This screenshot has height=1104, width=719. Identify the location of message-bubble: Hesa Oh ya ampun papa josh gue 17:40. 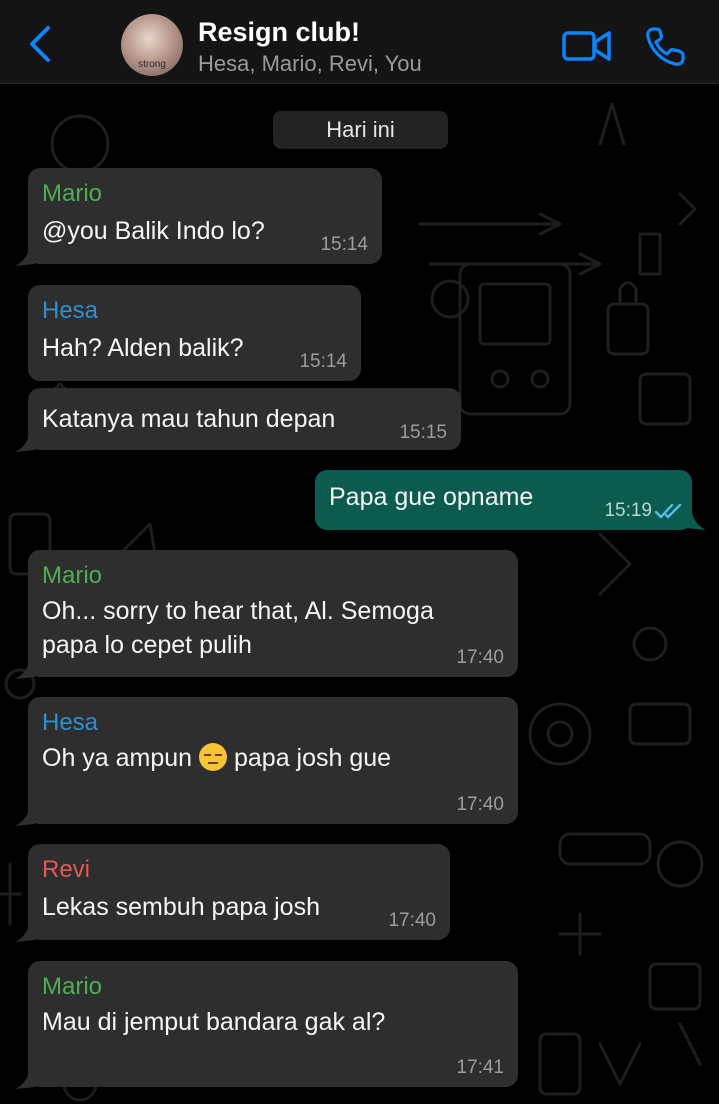
(273, 760).